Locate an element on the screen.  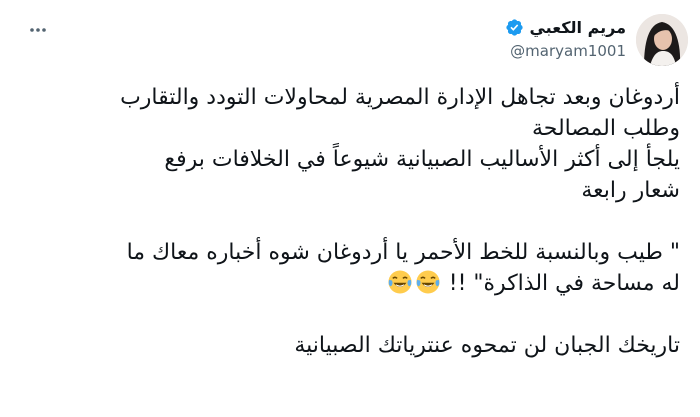
tweet-line-text: له مساحة في الذاكرة" !! is located at coordinates (564, 283).